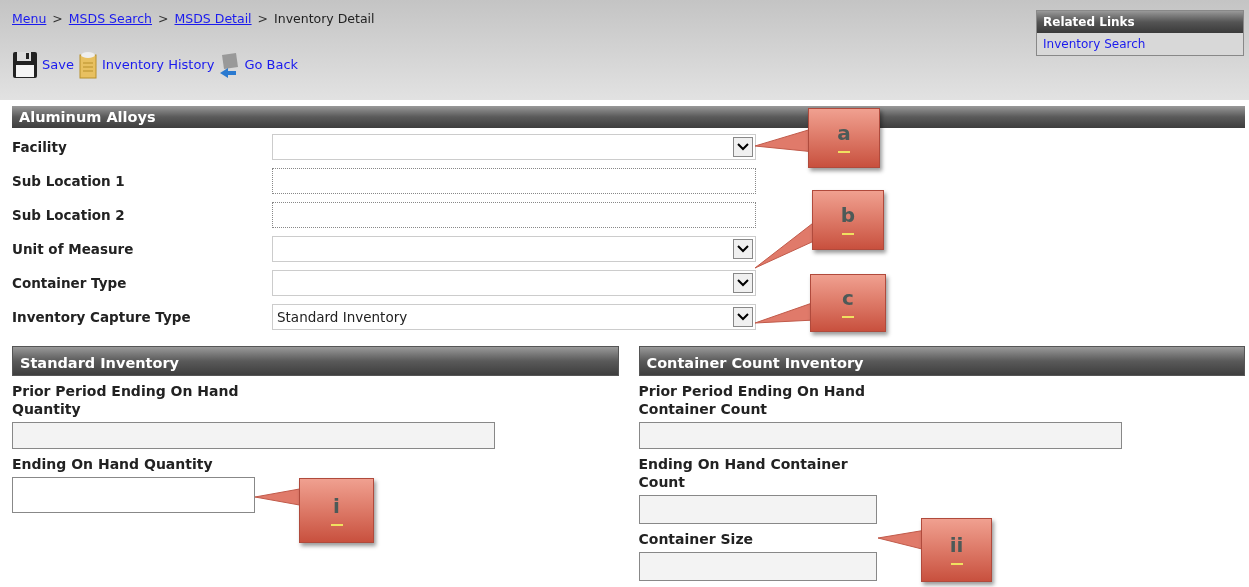 The width and height of the screenshot is (1249, 587). Describe the element at coordinates (844, 138) in the screenshot. I see `callout: a` at that location.